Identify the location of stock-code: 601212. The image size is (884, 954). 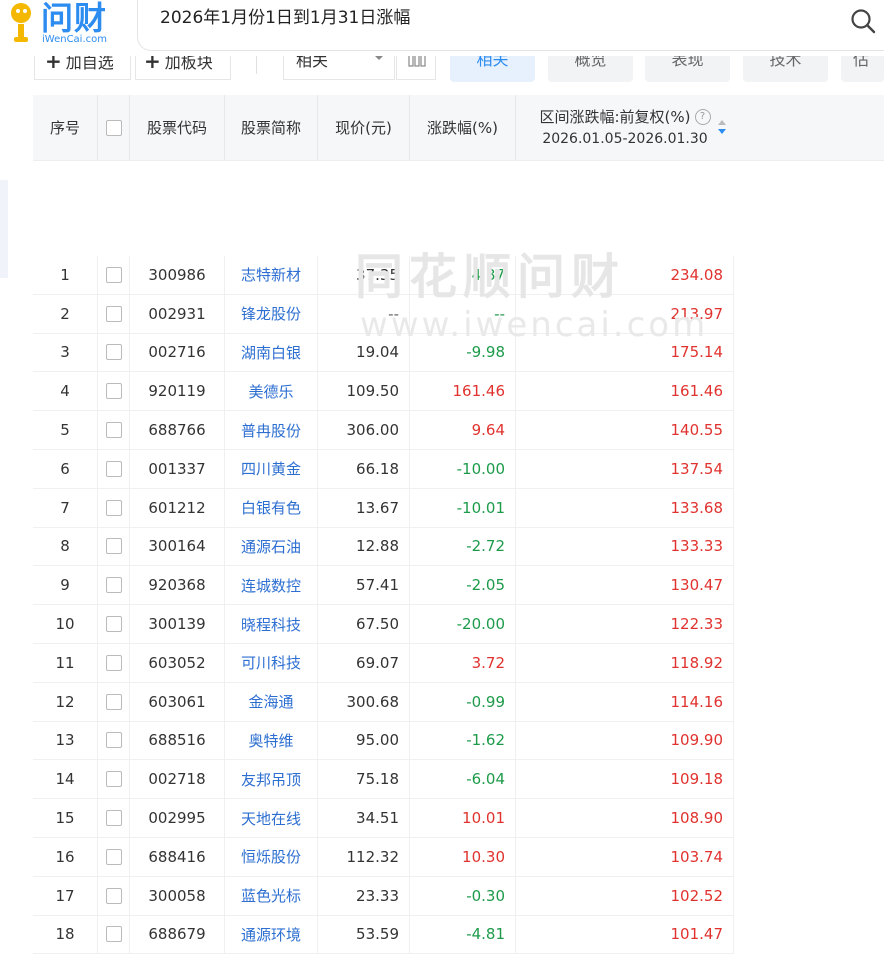
(177, 507).